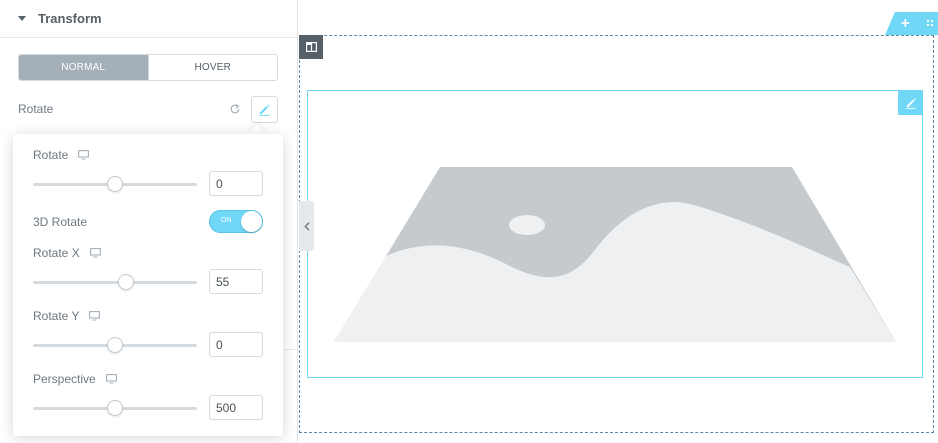 Image resolution: width=938 pixels, height=443 pixels. I want to click on perspective-slider-handle, so click(115, 408).